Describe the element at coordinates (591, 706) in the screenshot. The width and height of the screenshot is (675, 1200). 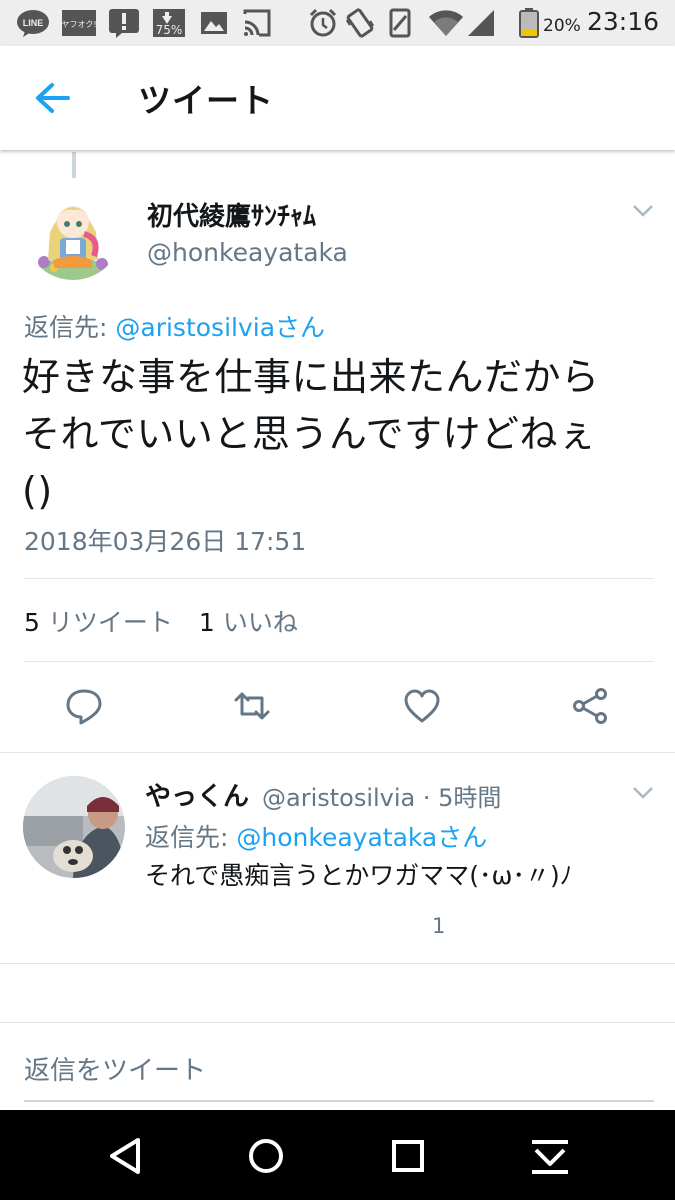
I see `share-icon` at that location.